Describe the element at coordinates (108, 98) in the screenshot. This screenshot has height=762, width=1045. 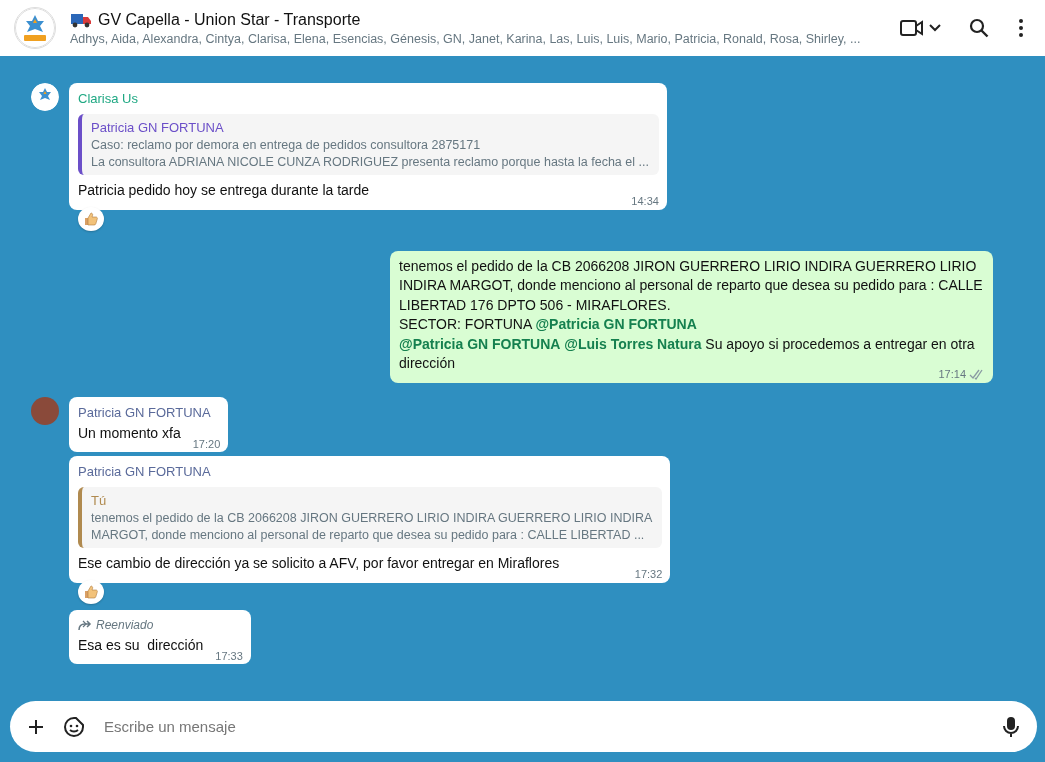
I see `sender-name: Clarisa Us` at that location.